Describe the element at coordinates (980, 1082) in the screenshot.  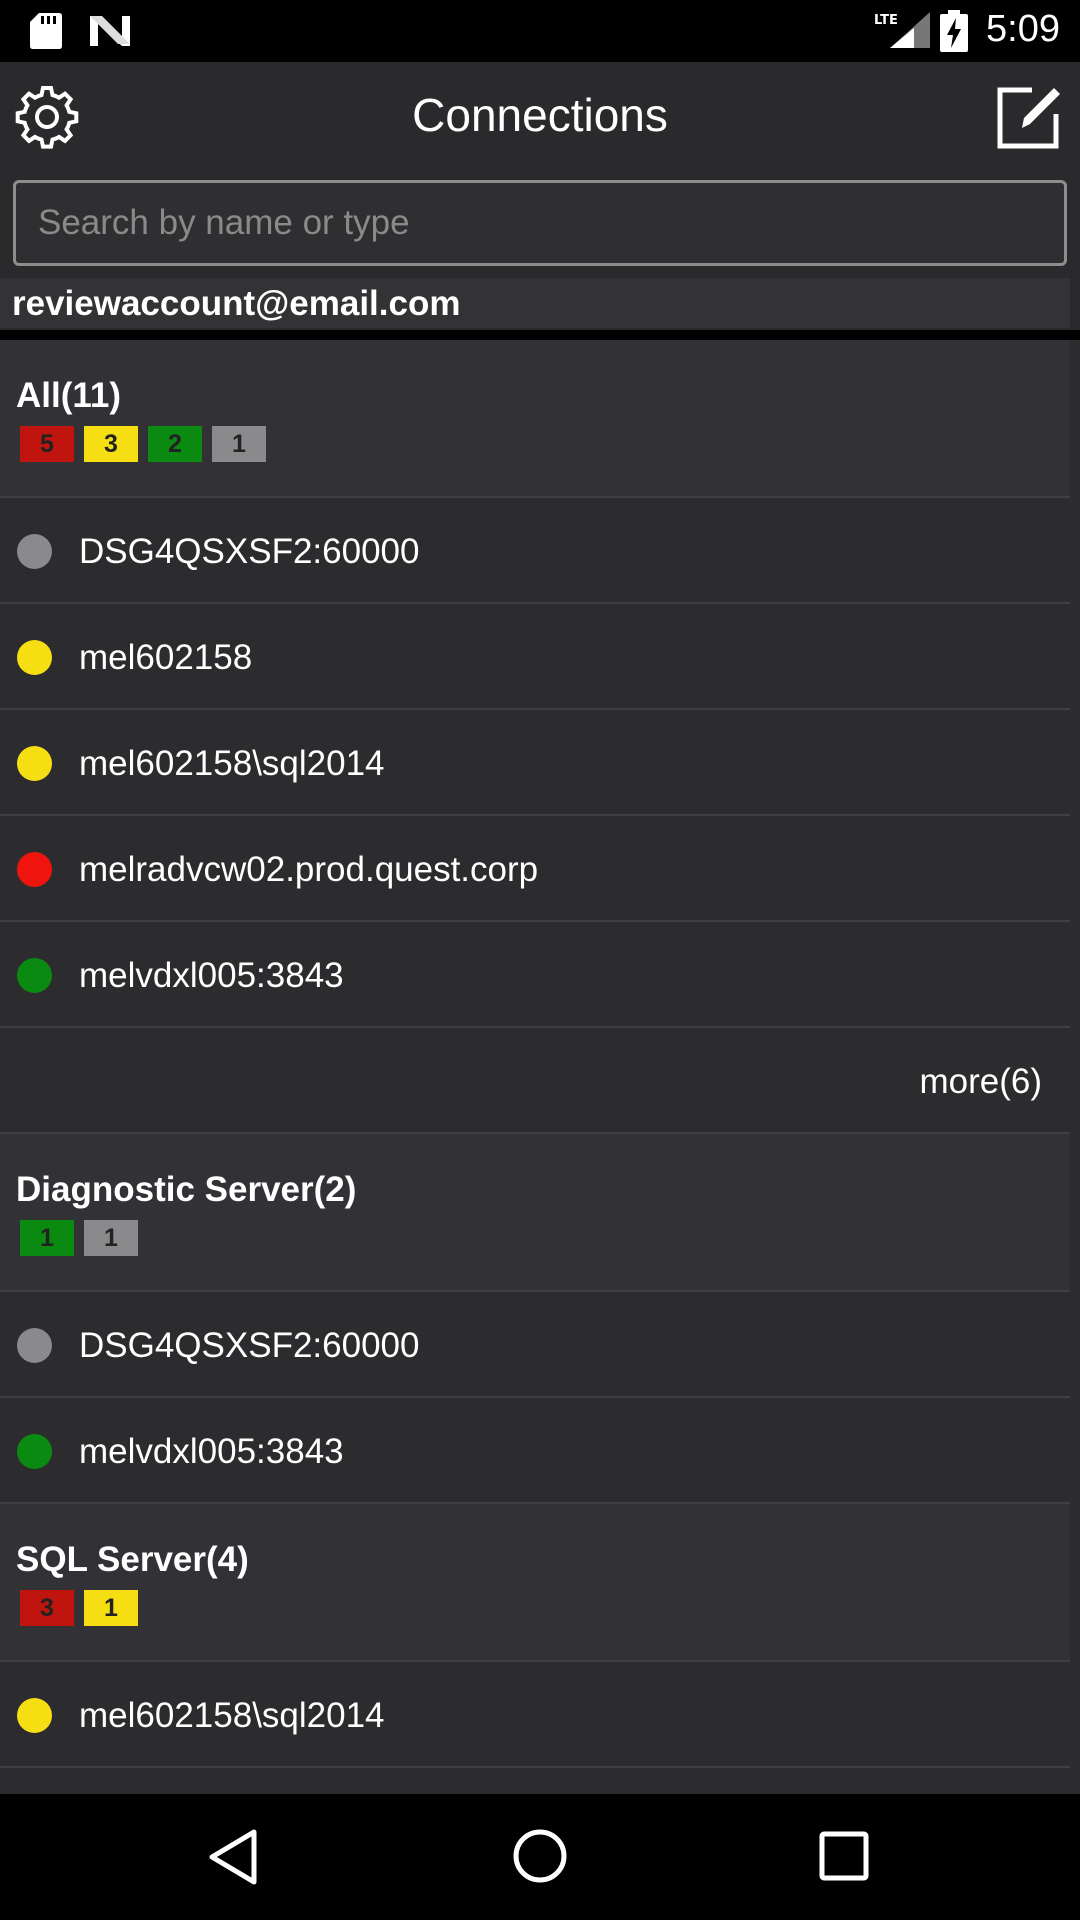
I see `more-link: more(6)` at that location.